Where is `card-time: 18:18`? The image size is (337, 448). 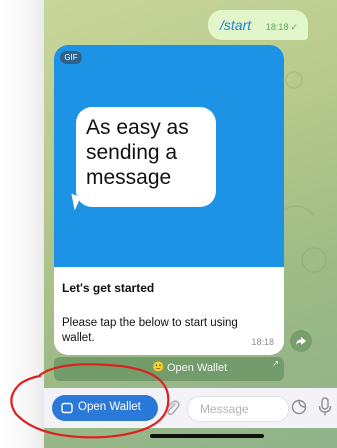
card-time: 18:18 is located at coordinates (262, 342).